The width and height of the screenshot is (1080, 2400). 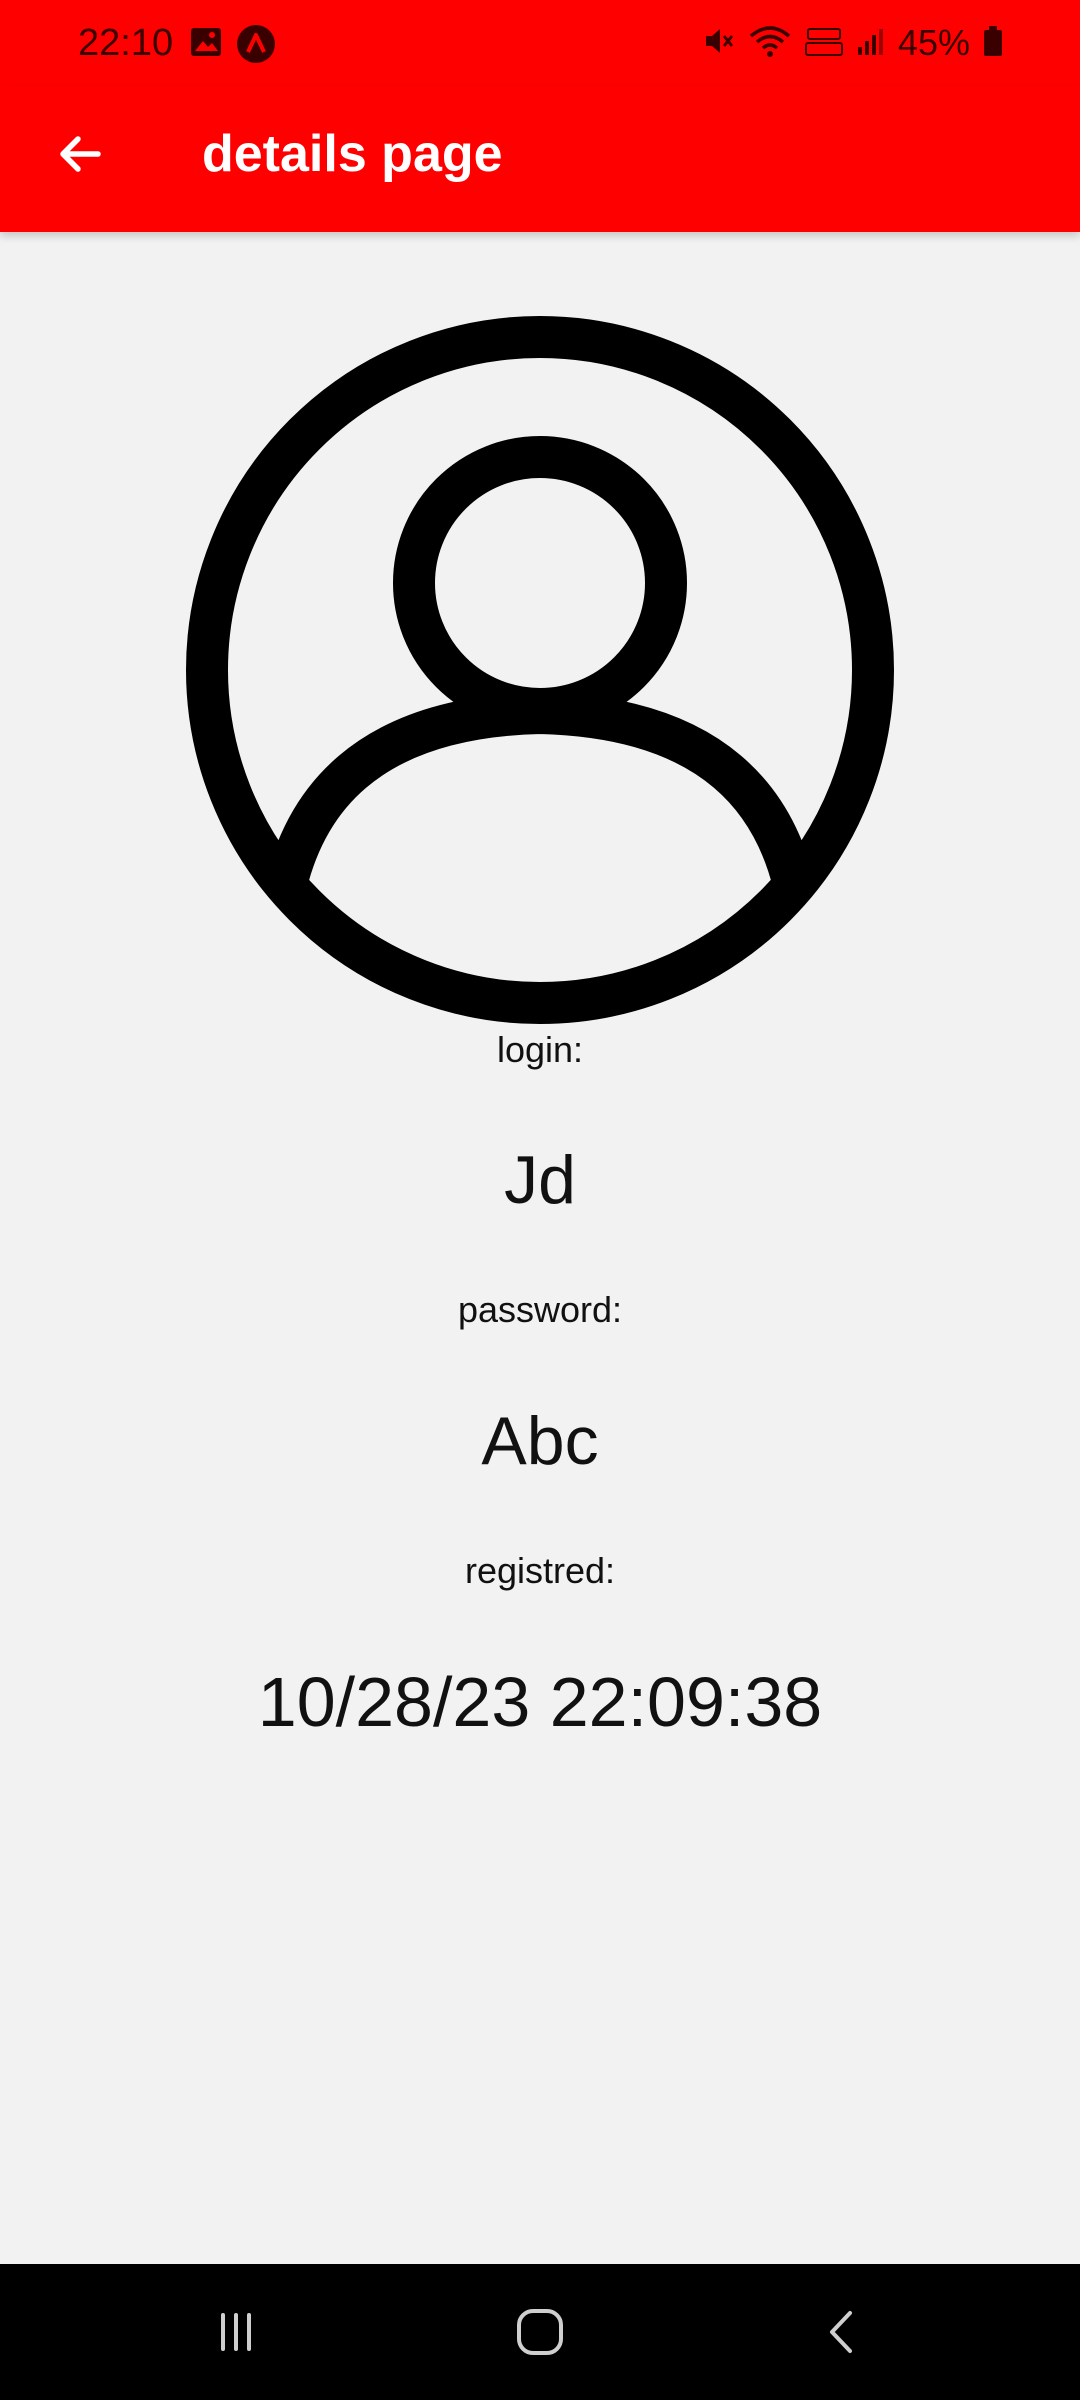 What do you see at coordinates (718, 43) in the screenshot?
I see `mute-icon` at bounding box center [718, 43].